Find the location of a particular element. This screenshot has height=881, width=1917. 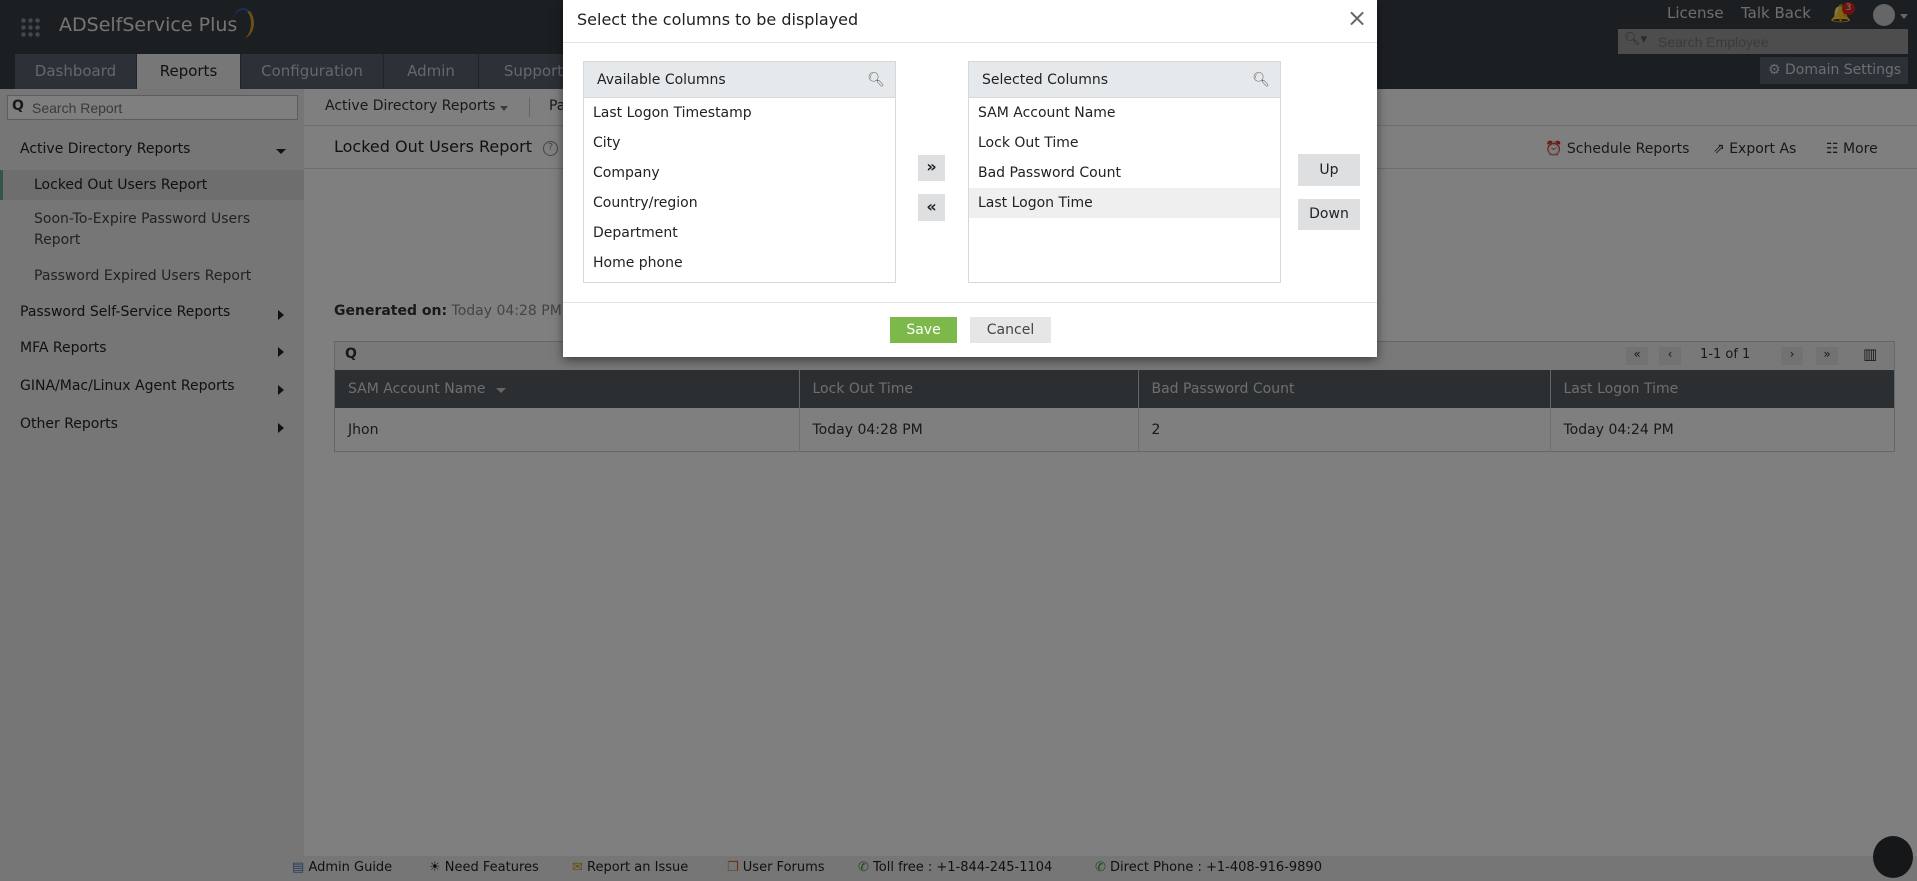

available-columns-title: Available Columns is located at coordinates (661, 80).